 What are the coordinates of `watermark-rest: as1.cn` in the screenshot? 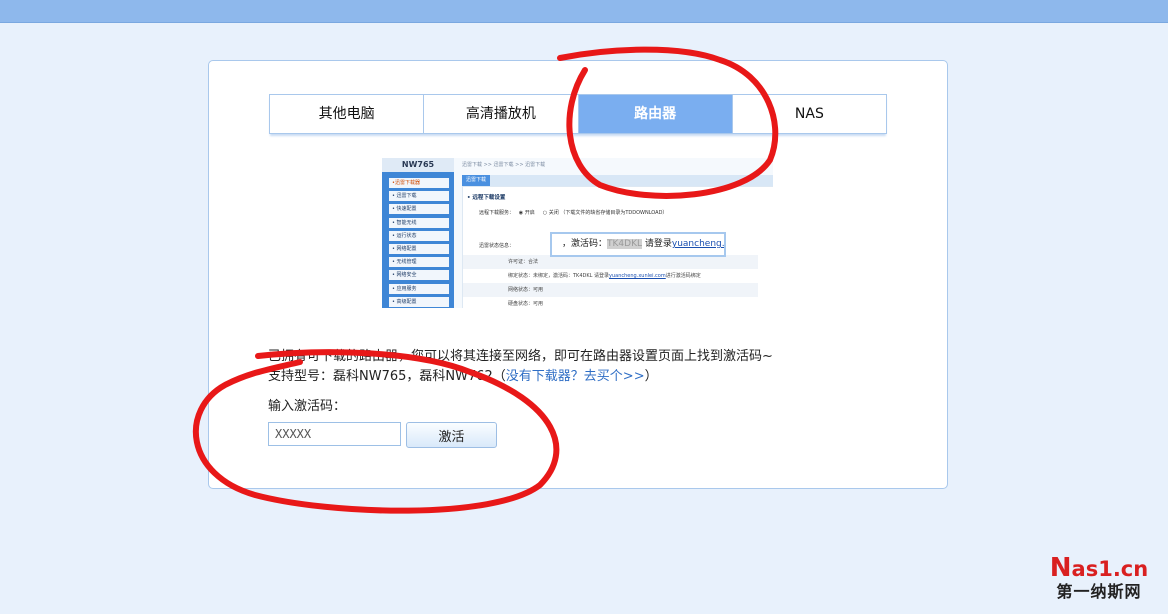 It's located at (1110, 569).